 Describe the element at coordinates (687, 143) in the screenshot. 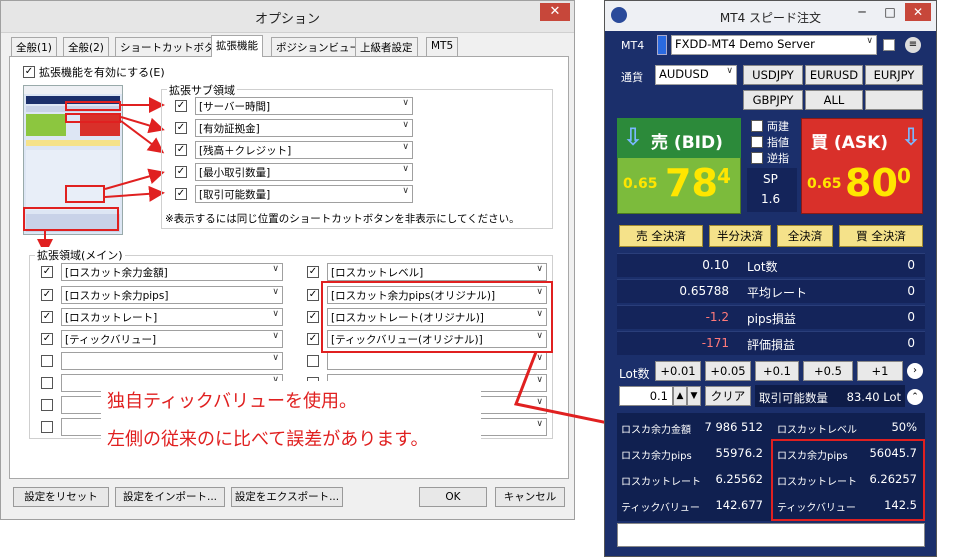

I see `sell-label: 売 (BID)` at that location.